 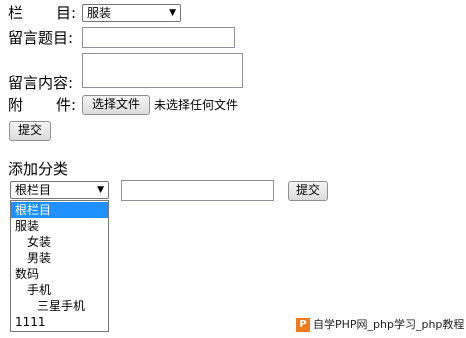 I want to click on dropdown-option: 女装, so click(x=59, y=242).